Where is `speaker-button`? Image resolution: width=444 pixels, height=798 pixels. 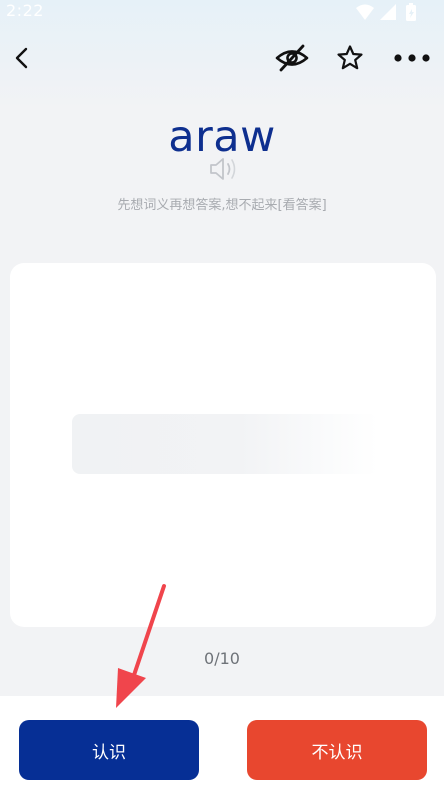
speaker-button is located at coordinates (223, 169).